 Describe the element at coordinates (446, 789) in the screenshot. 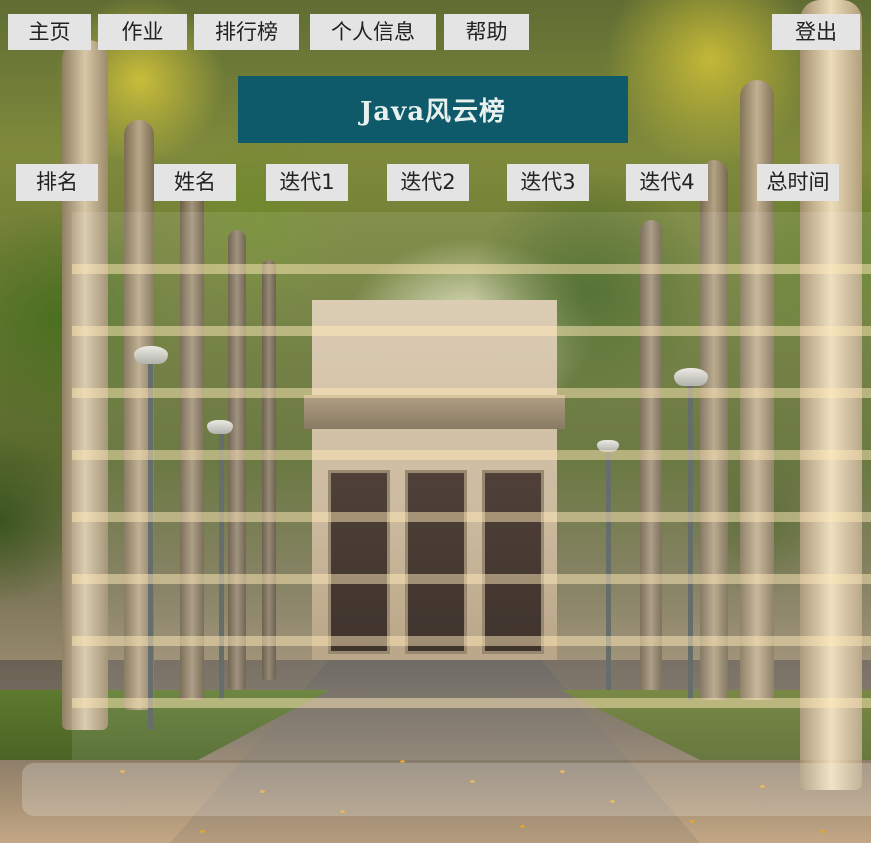

I see `table-footer-row` at that location.